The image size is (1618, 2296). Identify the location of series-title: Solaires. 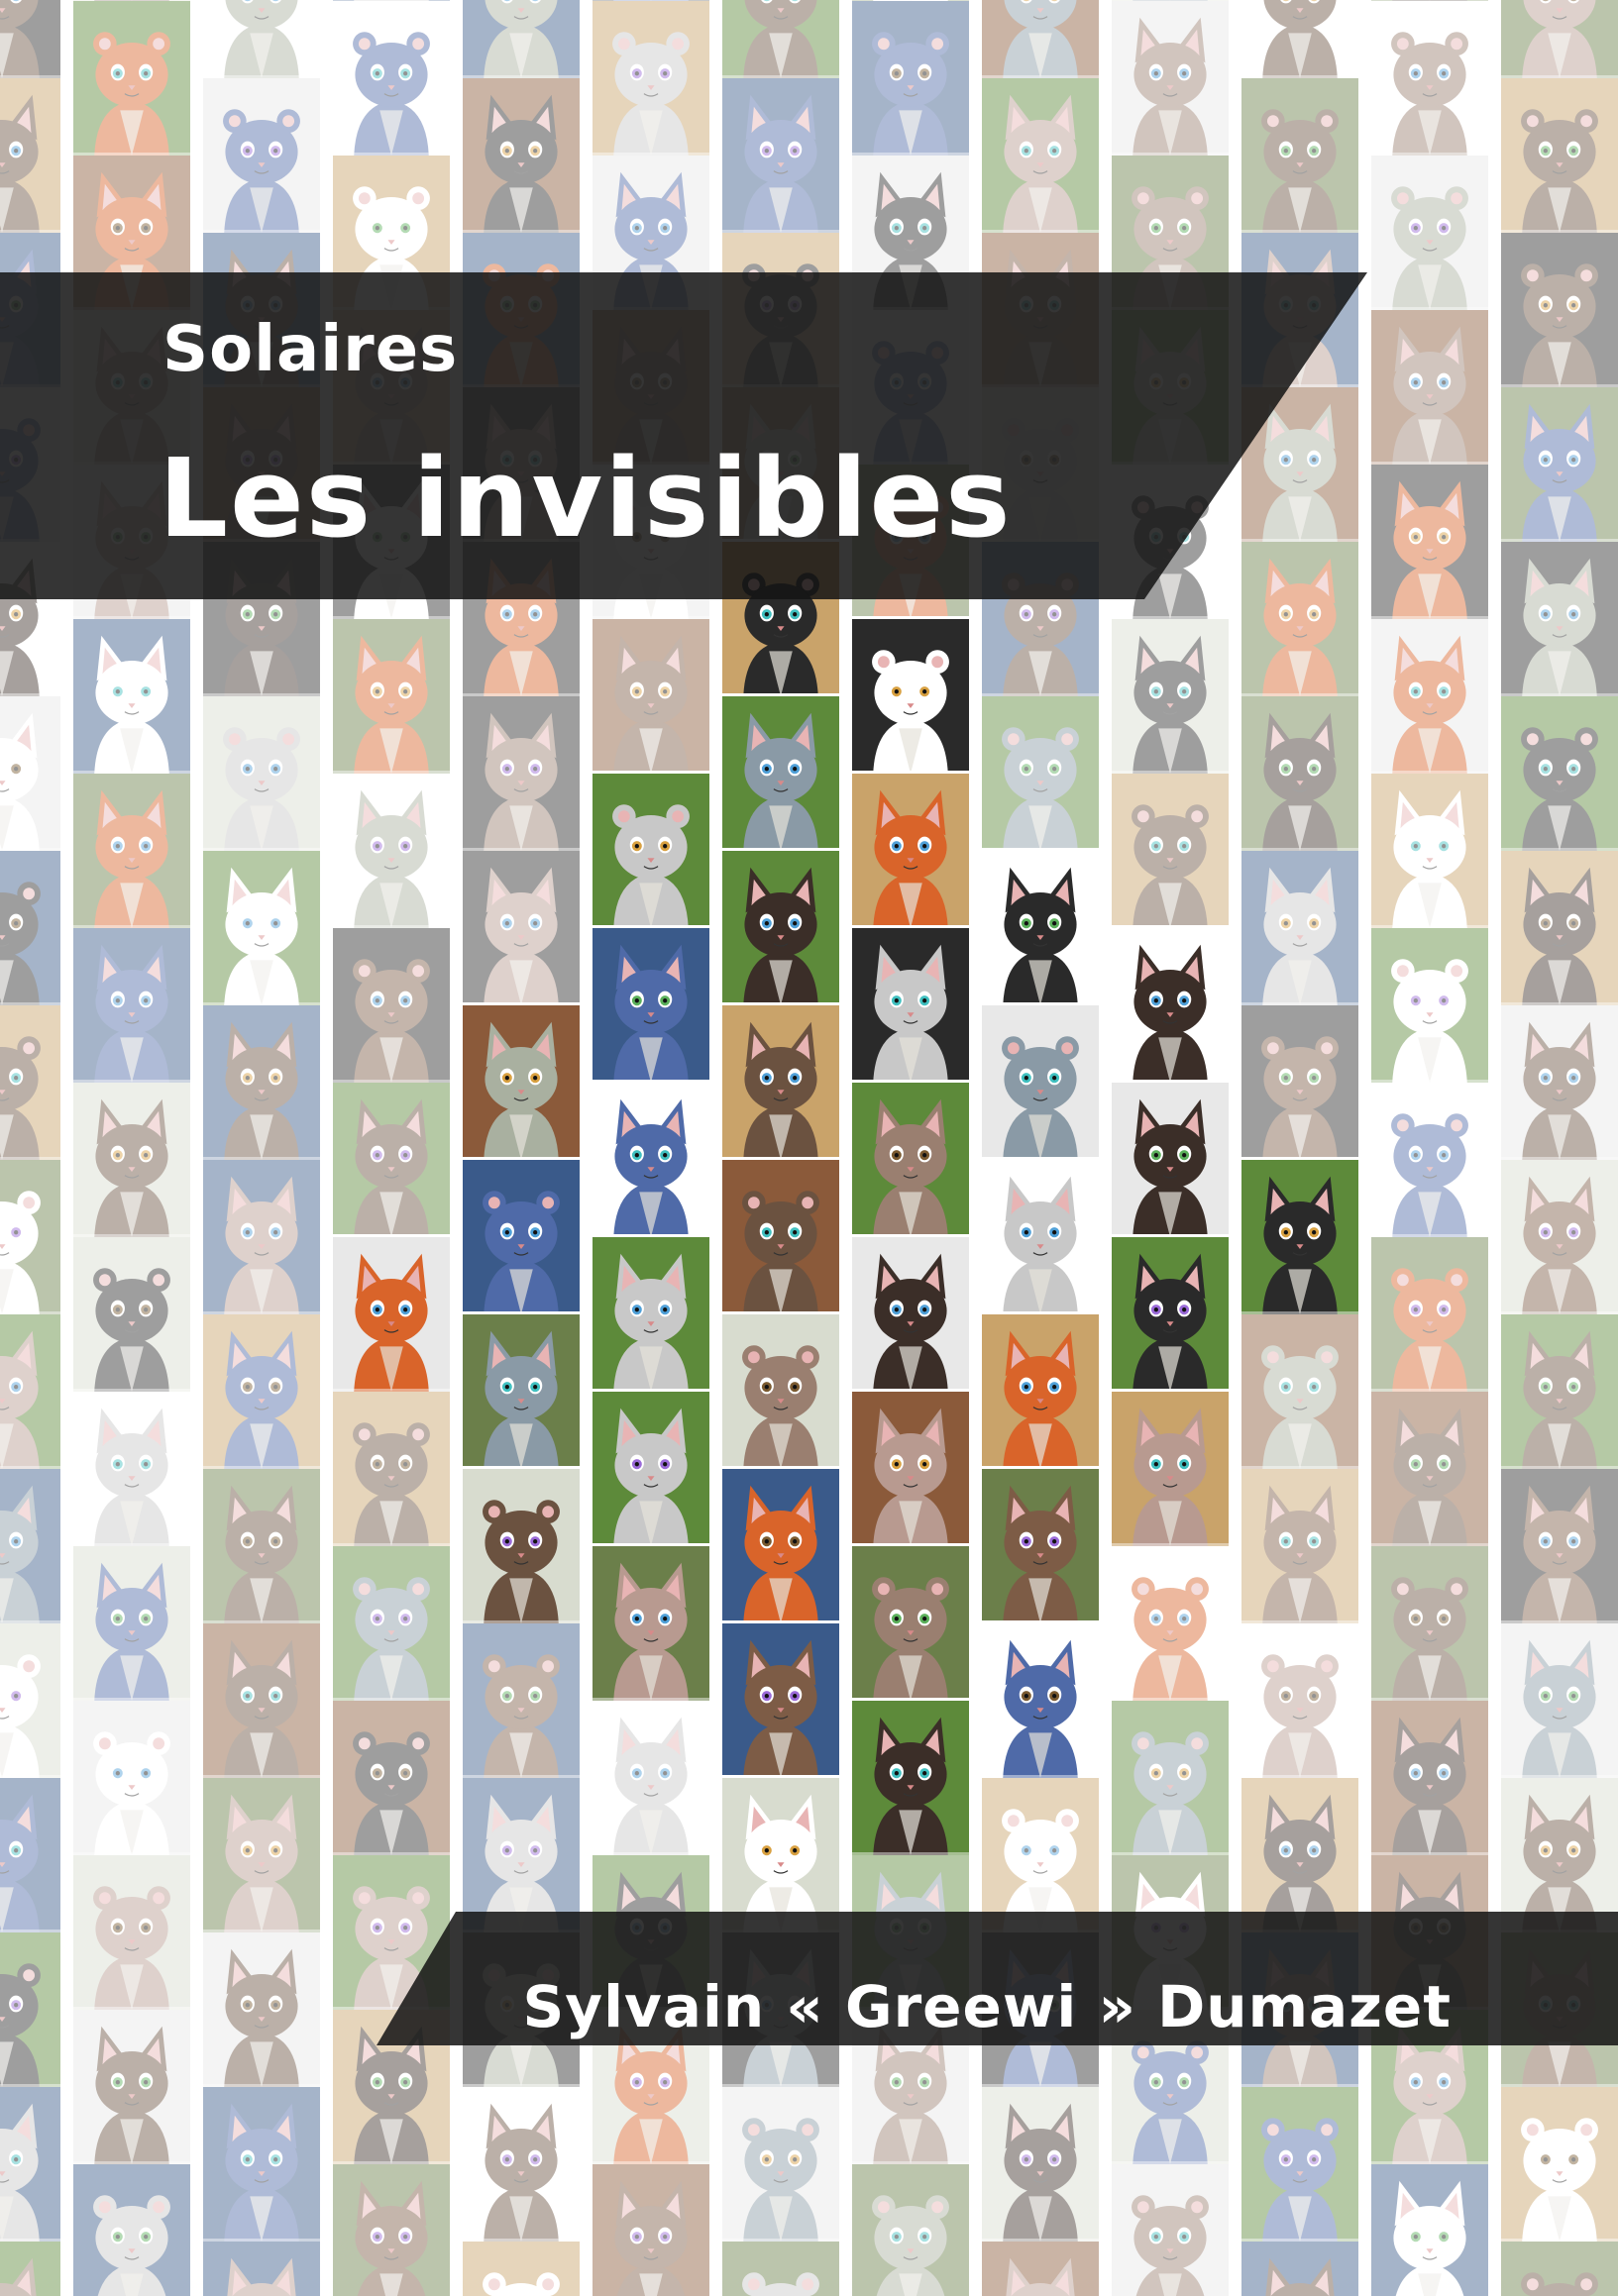
(310, 349).